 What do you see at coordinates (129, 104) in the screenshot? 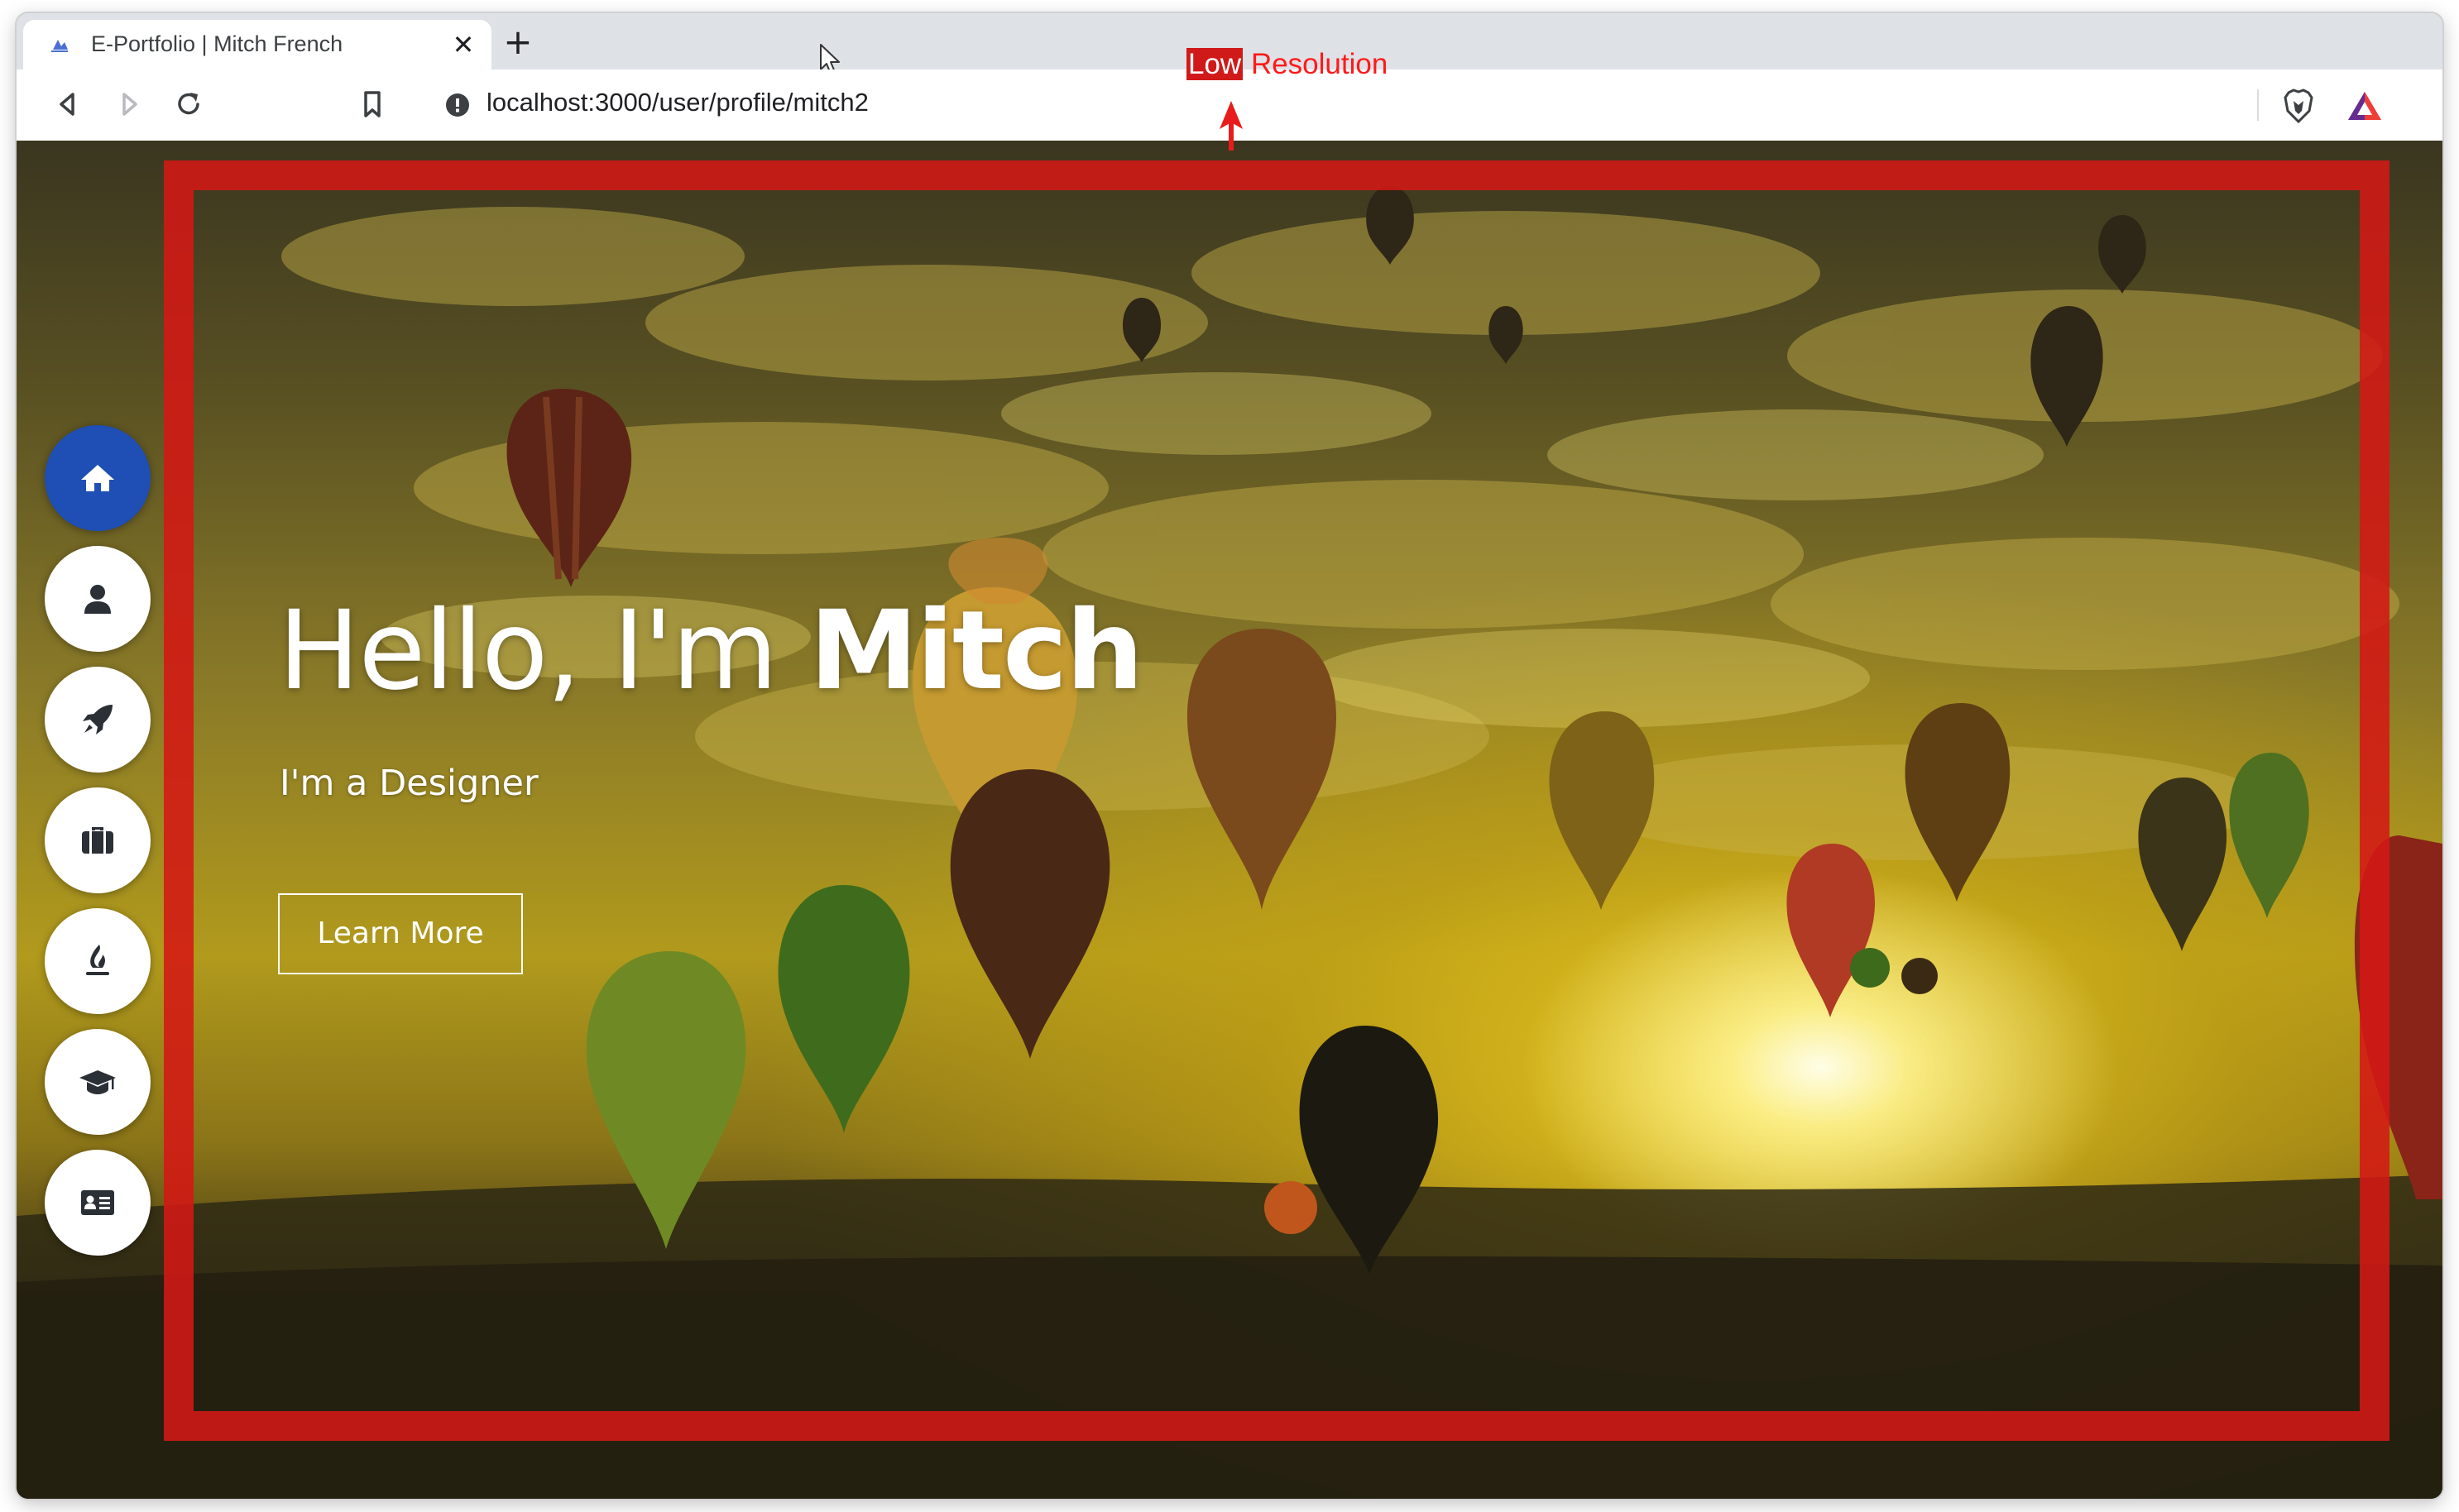
I see `forward-icon` at bounding box center [129, 104].